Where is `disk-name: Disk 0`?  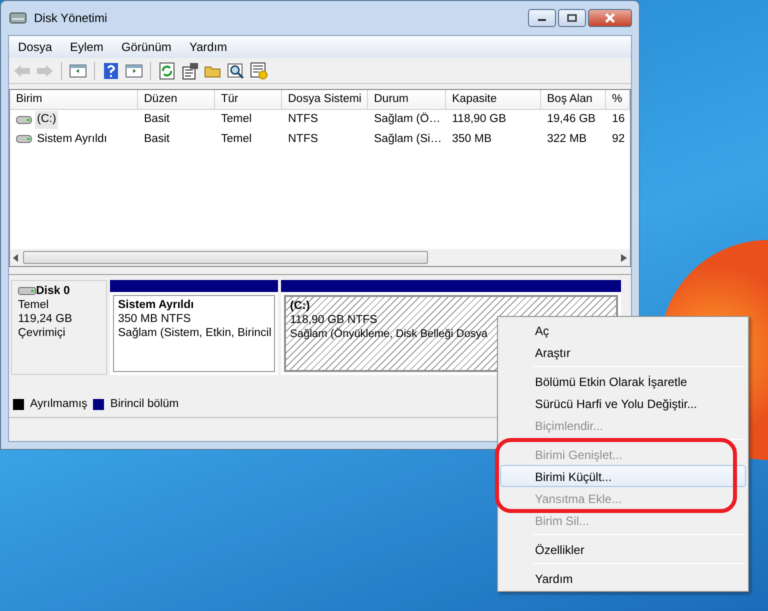
disk-name: Disk 0 is located at coordinates (53, 291).